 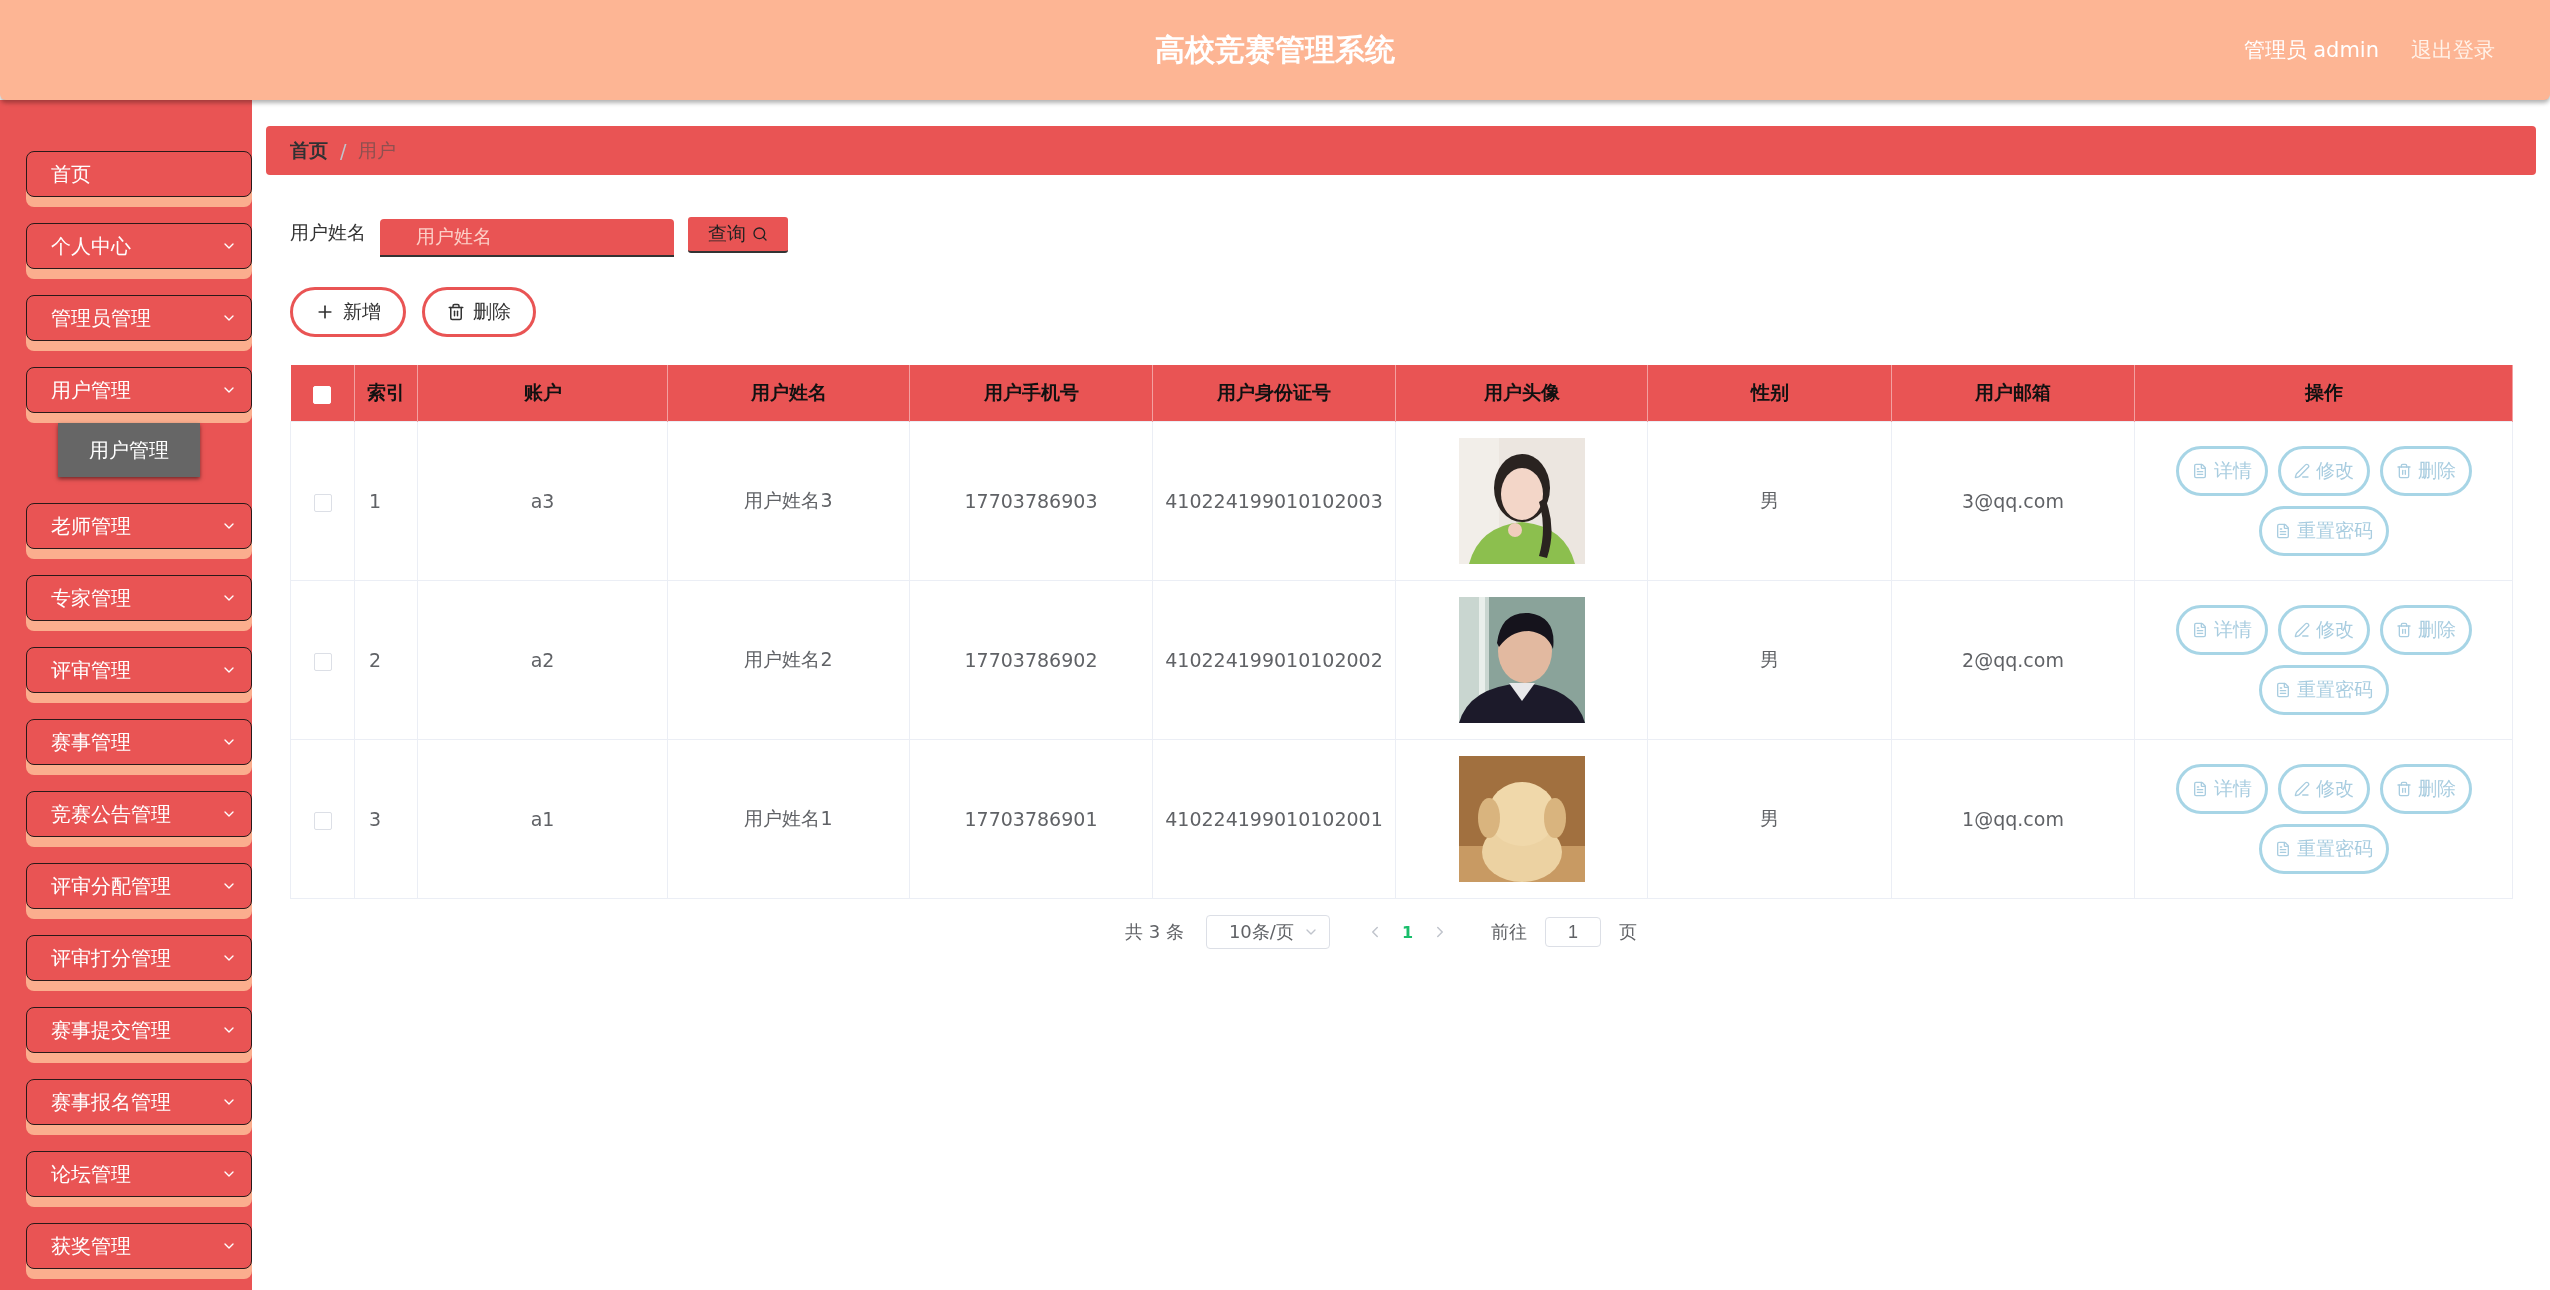 I want to click on table-cell: 2, so click(x=375, y=660).